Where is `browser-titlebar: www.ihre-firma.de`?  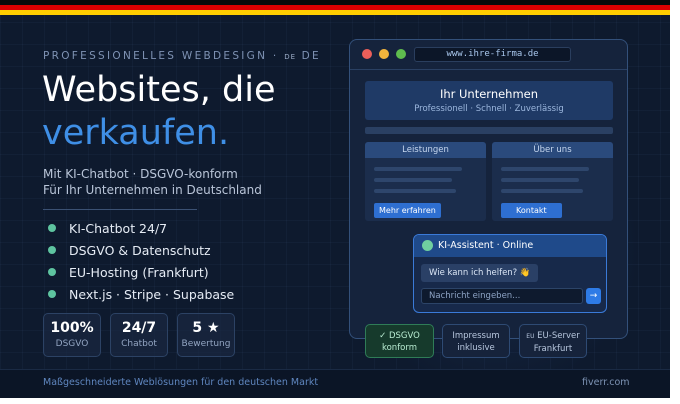
browser-titlebar: www.ihre-firma.de is located at coordinates (488, 55).